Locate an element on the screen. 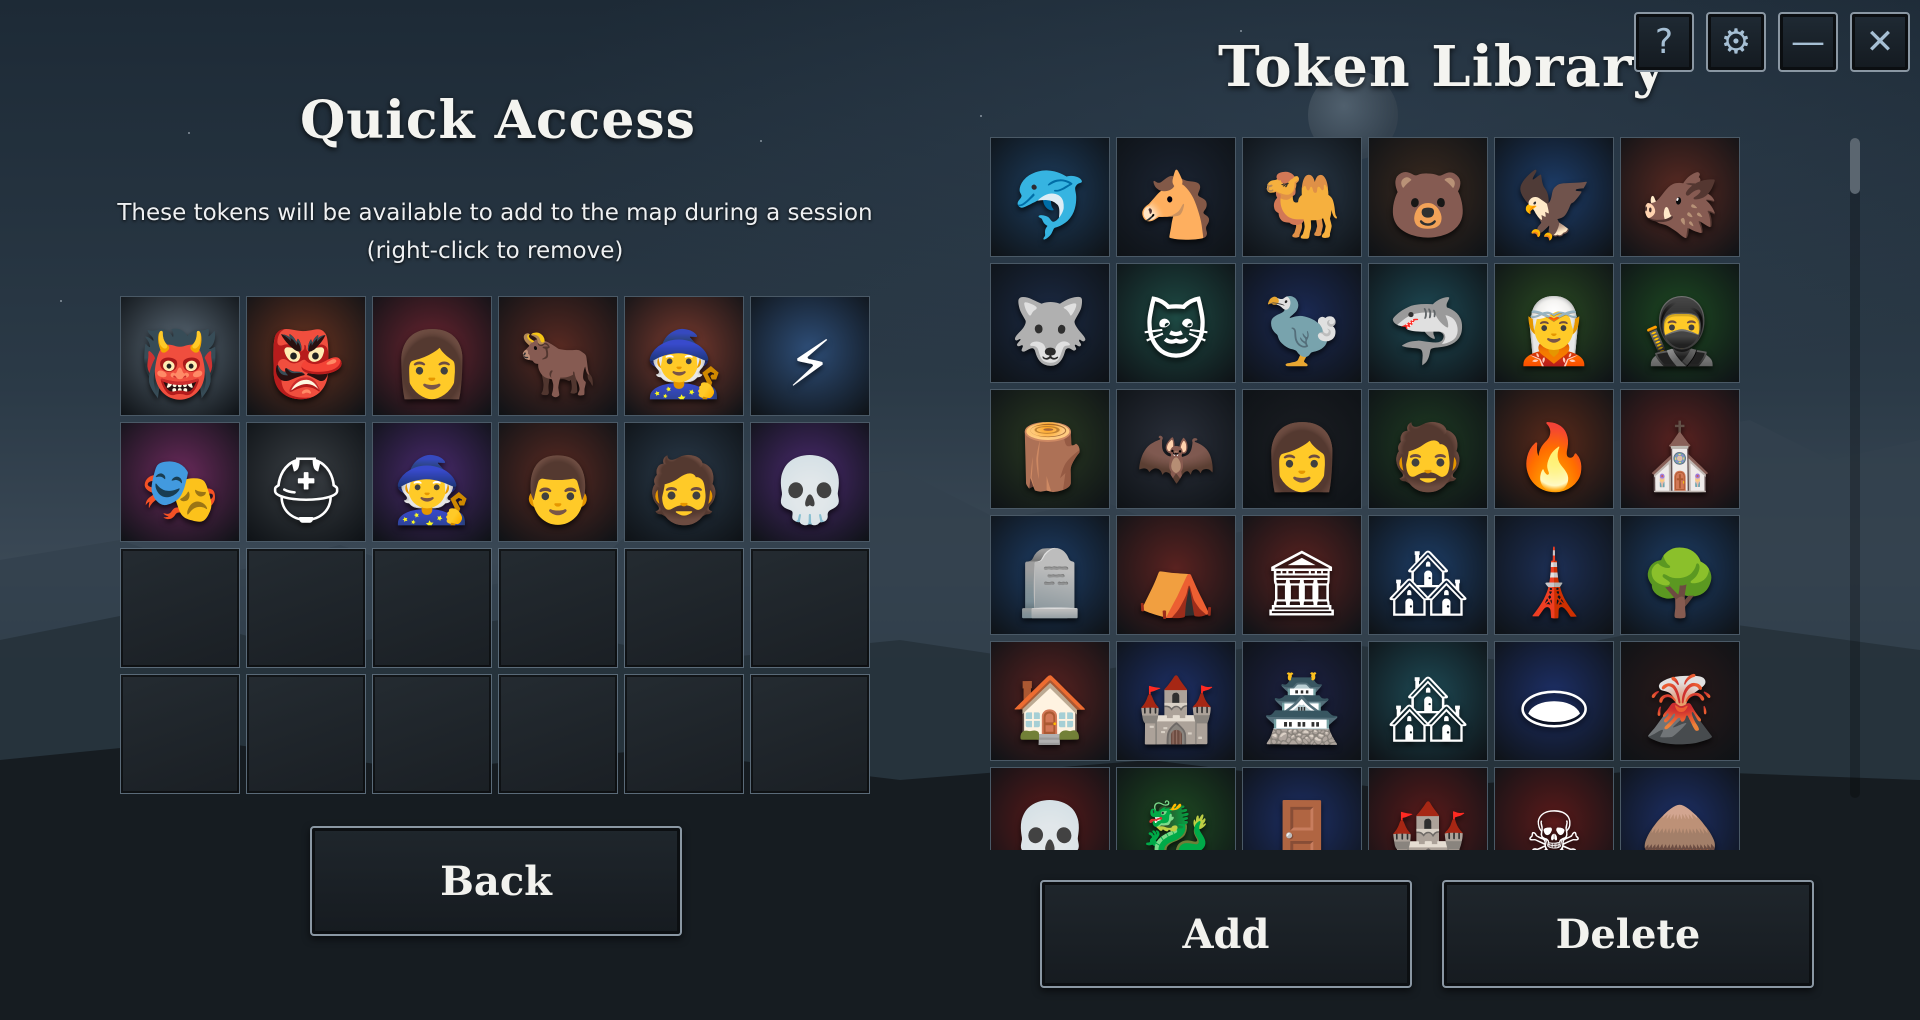 The width and height of the screenshot is (1920, 1020). library-token: ⛪ is located at coordinates (1680, 449).